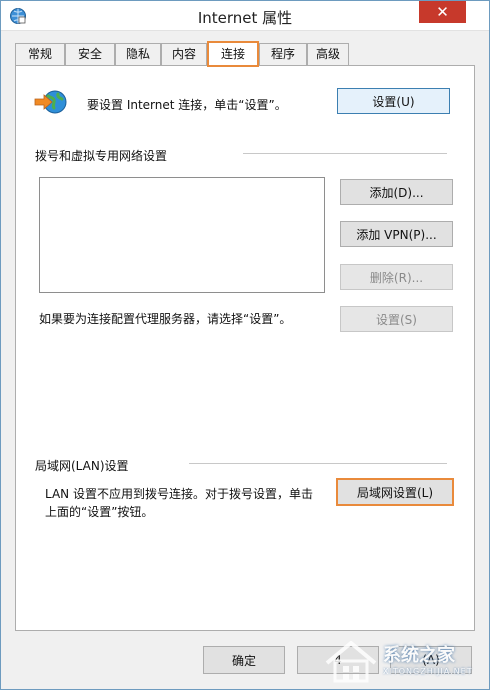  What do you see at coordinates (395, 492) in the screenshot?
I see `lan-settings-button: 局域网设置(L)` at bounding box center [395, 492].